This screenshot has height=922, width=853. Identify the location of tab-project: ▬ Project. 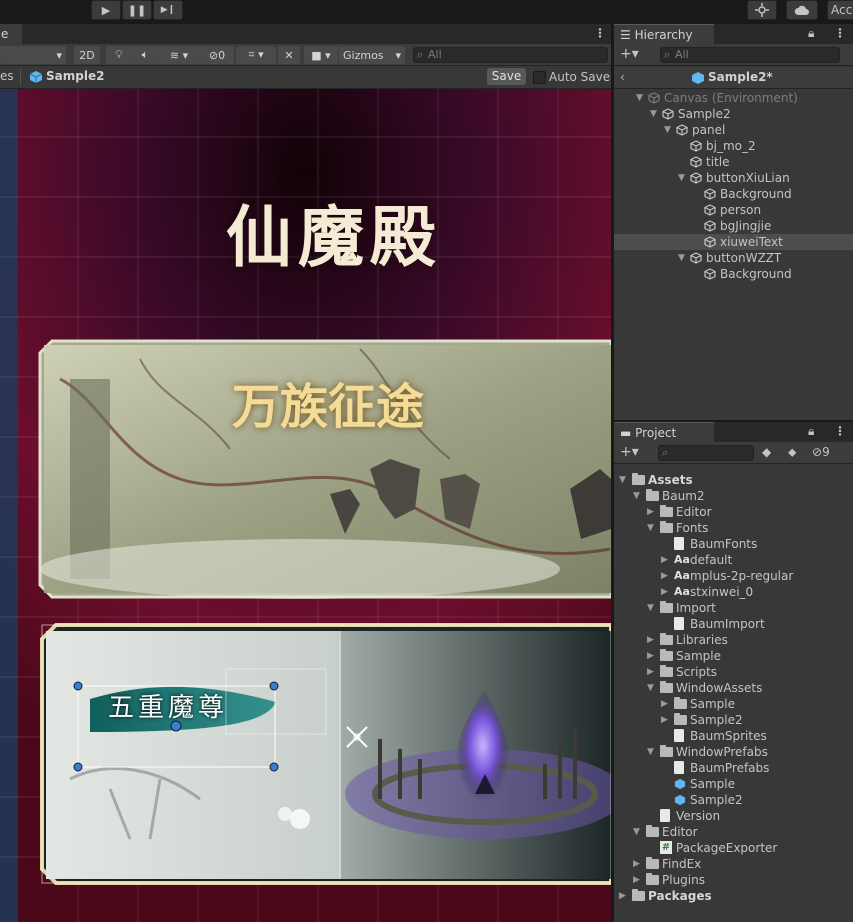
(664, 432).